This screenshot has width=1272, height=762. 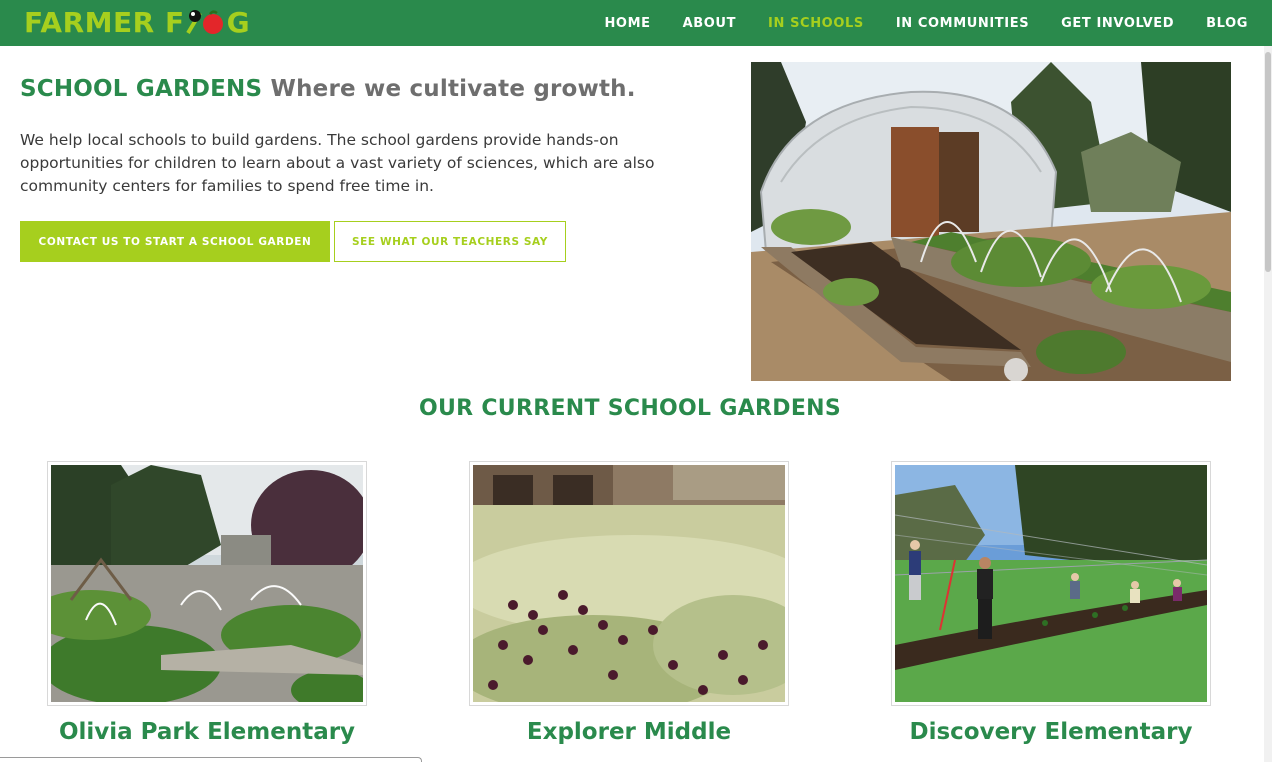 What do you see at coordinates (709, 23) in the screenshot?
I see `nav-about: ABOUT` at bounding box center [709, 23].